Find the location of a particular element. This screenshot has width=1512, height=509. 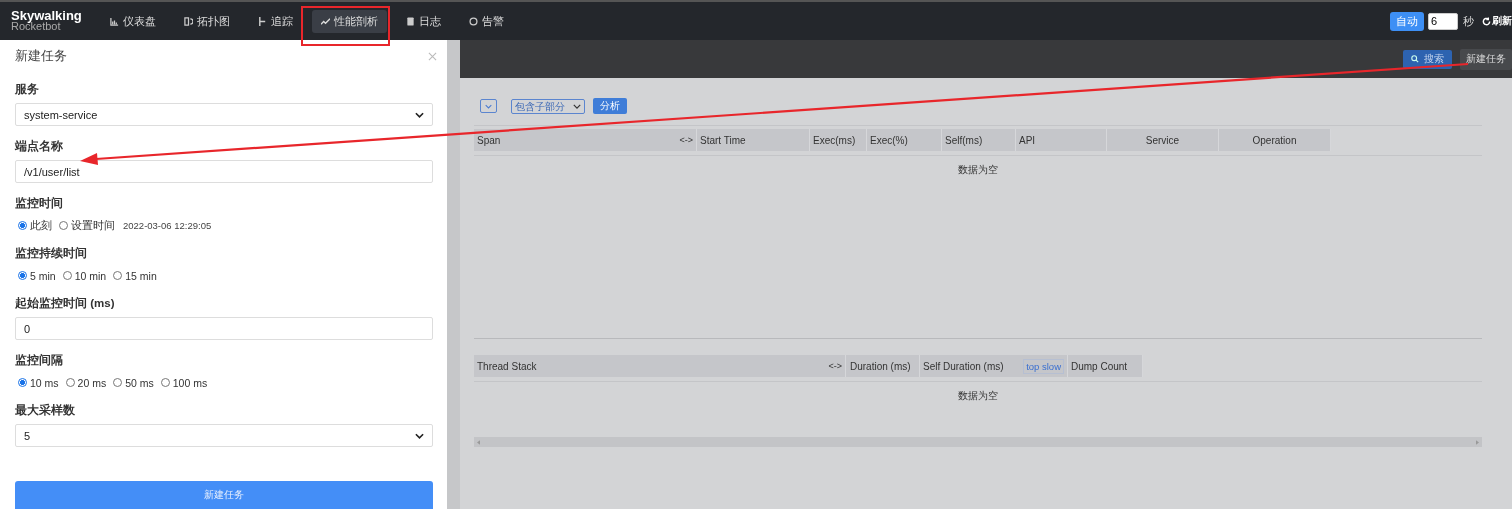

scroll-left-icon is located at coordinates (478, 442).